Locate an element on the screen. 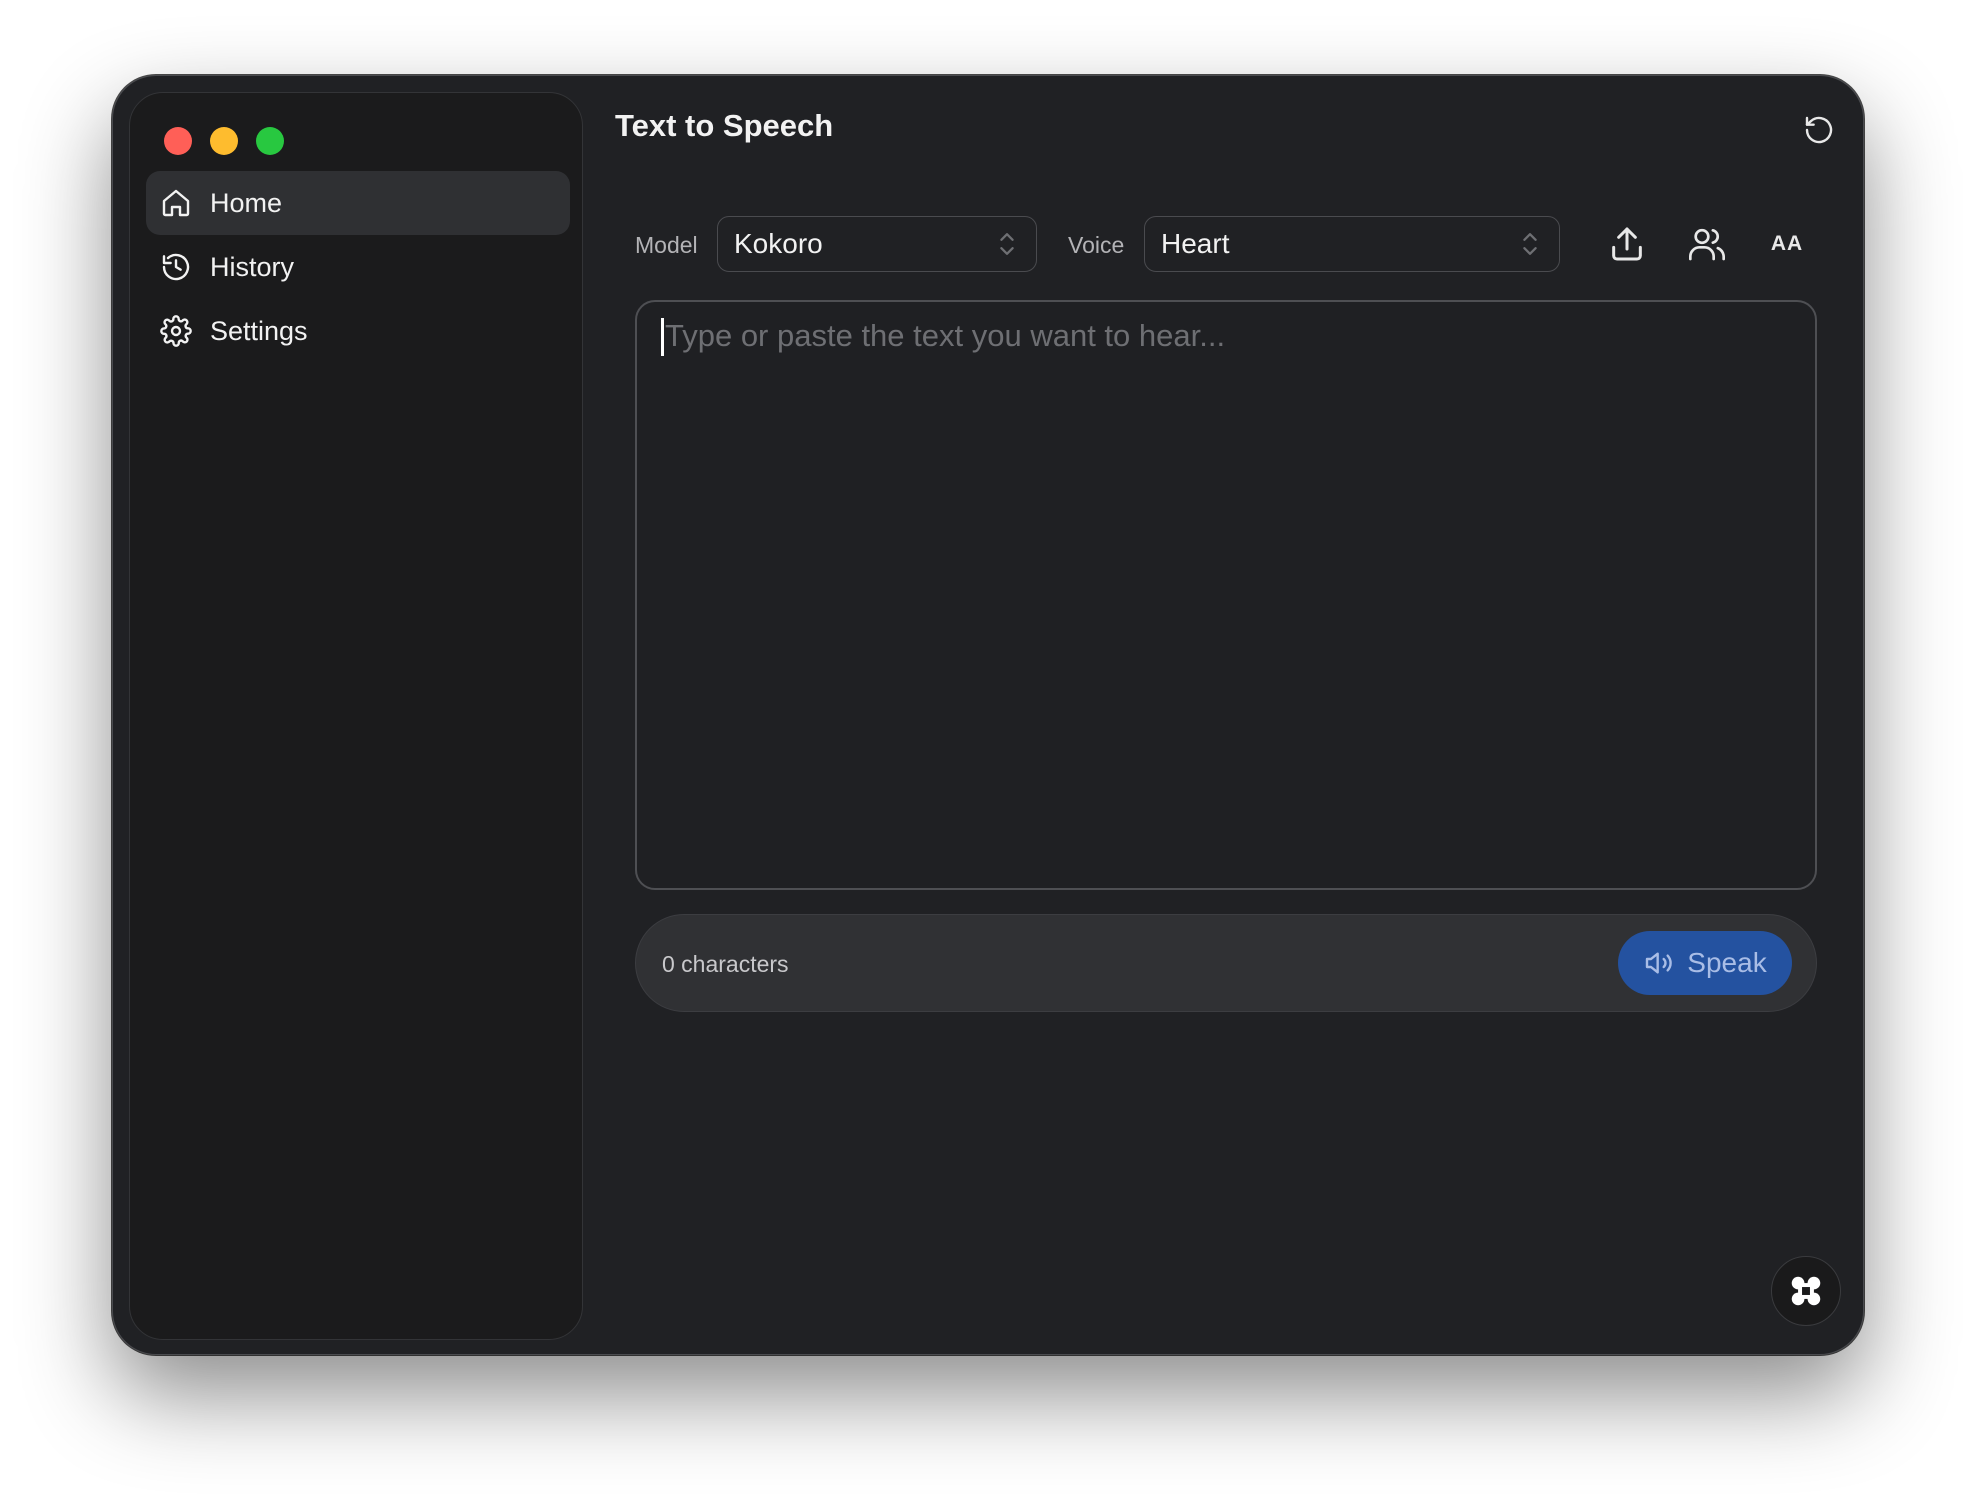 This screenshot has width=1976, height=1504. model-select-value: Kokoro is located at coordinates (778, 243).